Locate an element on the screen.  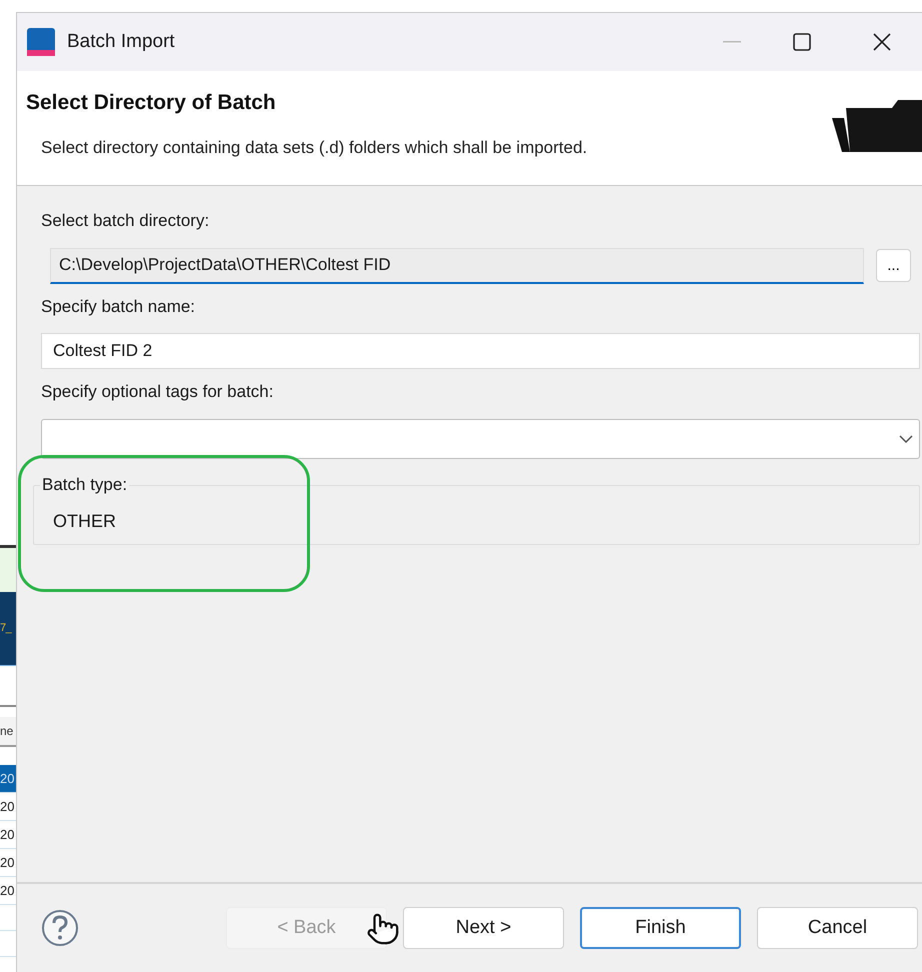
tags-combo is located at coordinates (480, 438).